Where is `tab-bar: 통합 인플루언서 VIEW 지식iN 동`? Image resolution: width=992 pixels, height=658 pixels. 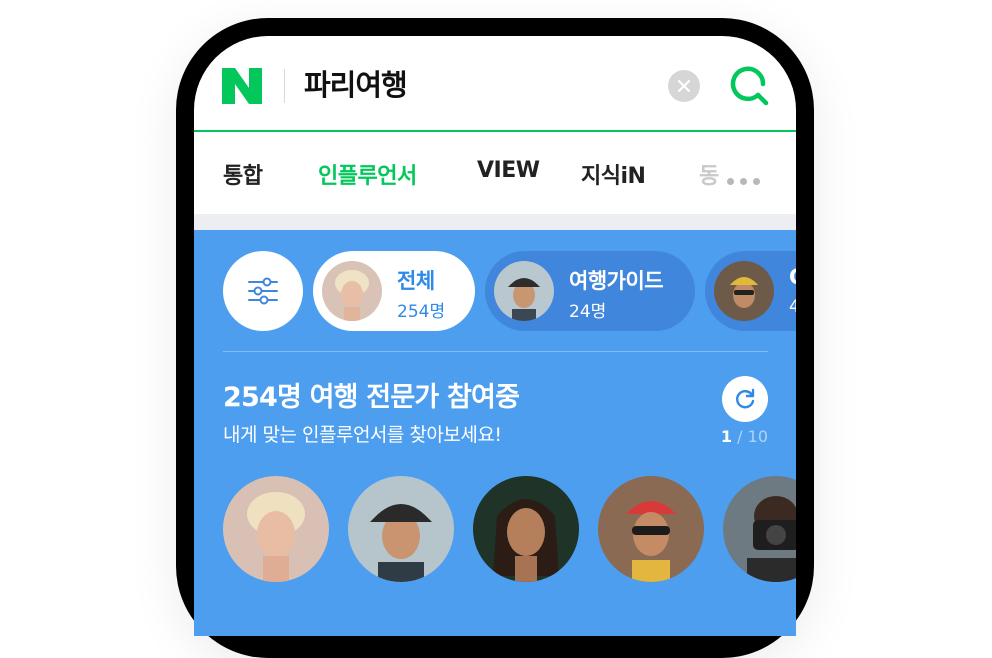 tab-bar: 통합 인플루언서 VIEW 지식iN 동 is located at coordinates (495, 173).